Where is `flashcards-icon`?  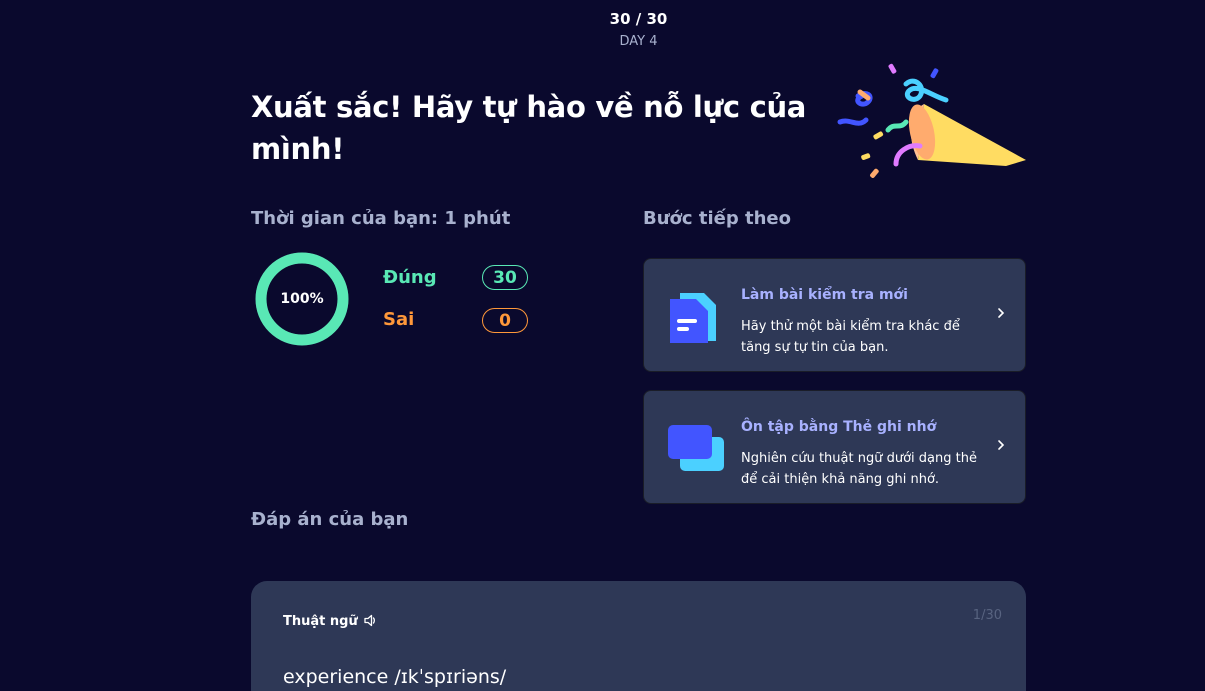
flashcards-icon is located at coordinates (696, 448).